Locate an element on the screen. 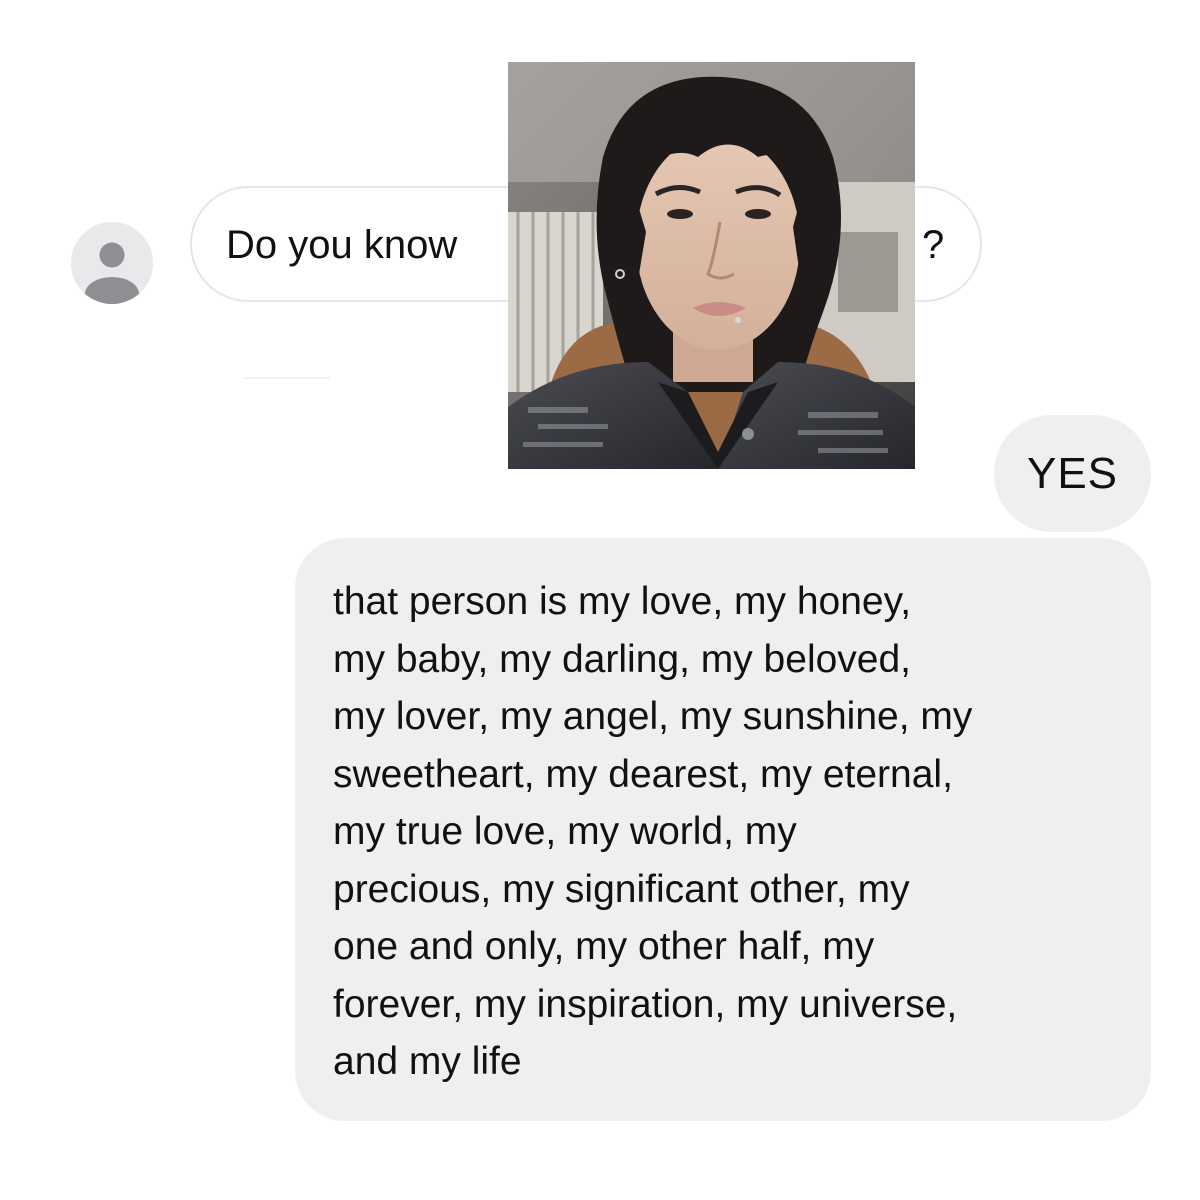 This screenshot has width=1200, height=1200. incoming-message-text: Do you know is located at coordinates (342, 245).